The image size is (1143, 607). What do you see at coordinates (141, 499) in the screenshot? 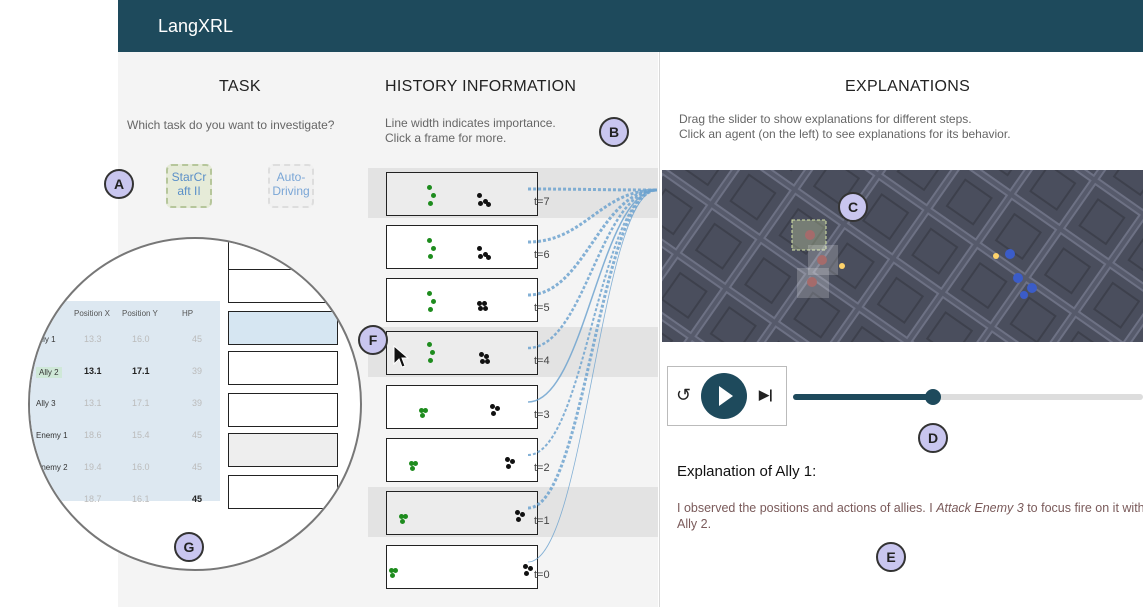
I see `state-value-field: 16.1` at bounding box center [141, 499].